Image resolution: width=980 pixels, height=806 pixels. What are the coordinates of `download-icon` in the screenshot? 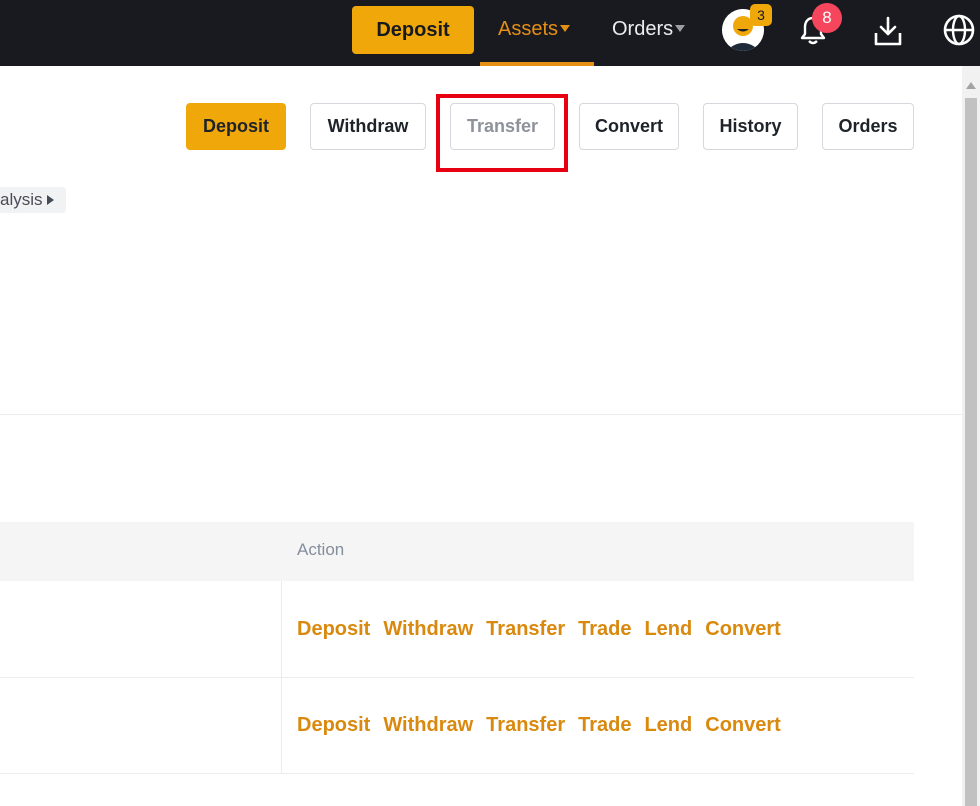 It's located at (888, 33).